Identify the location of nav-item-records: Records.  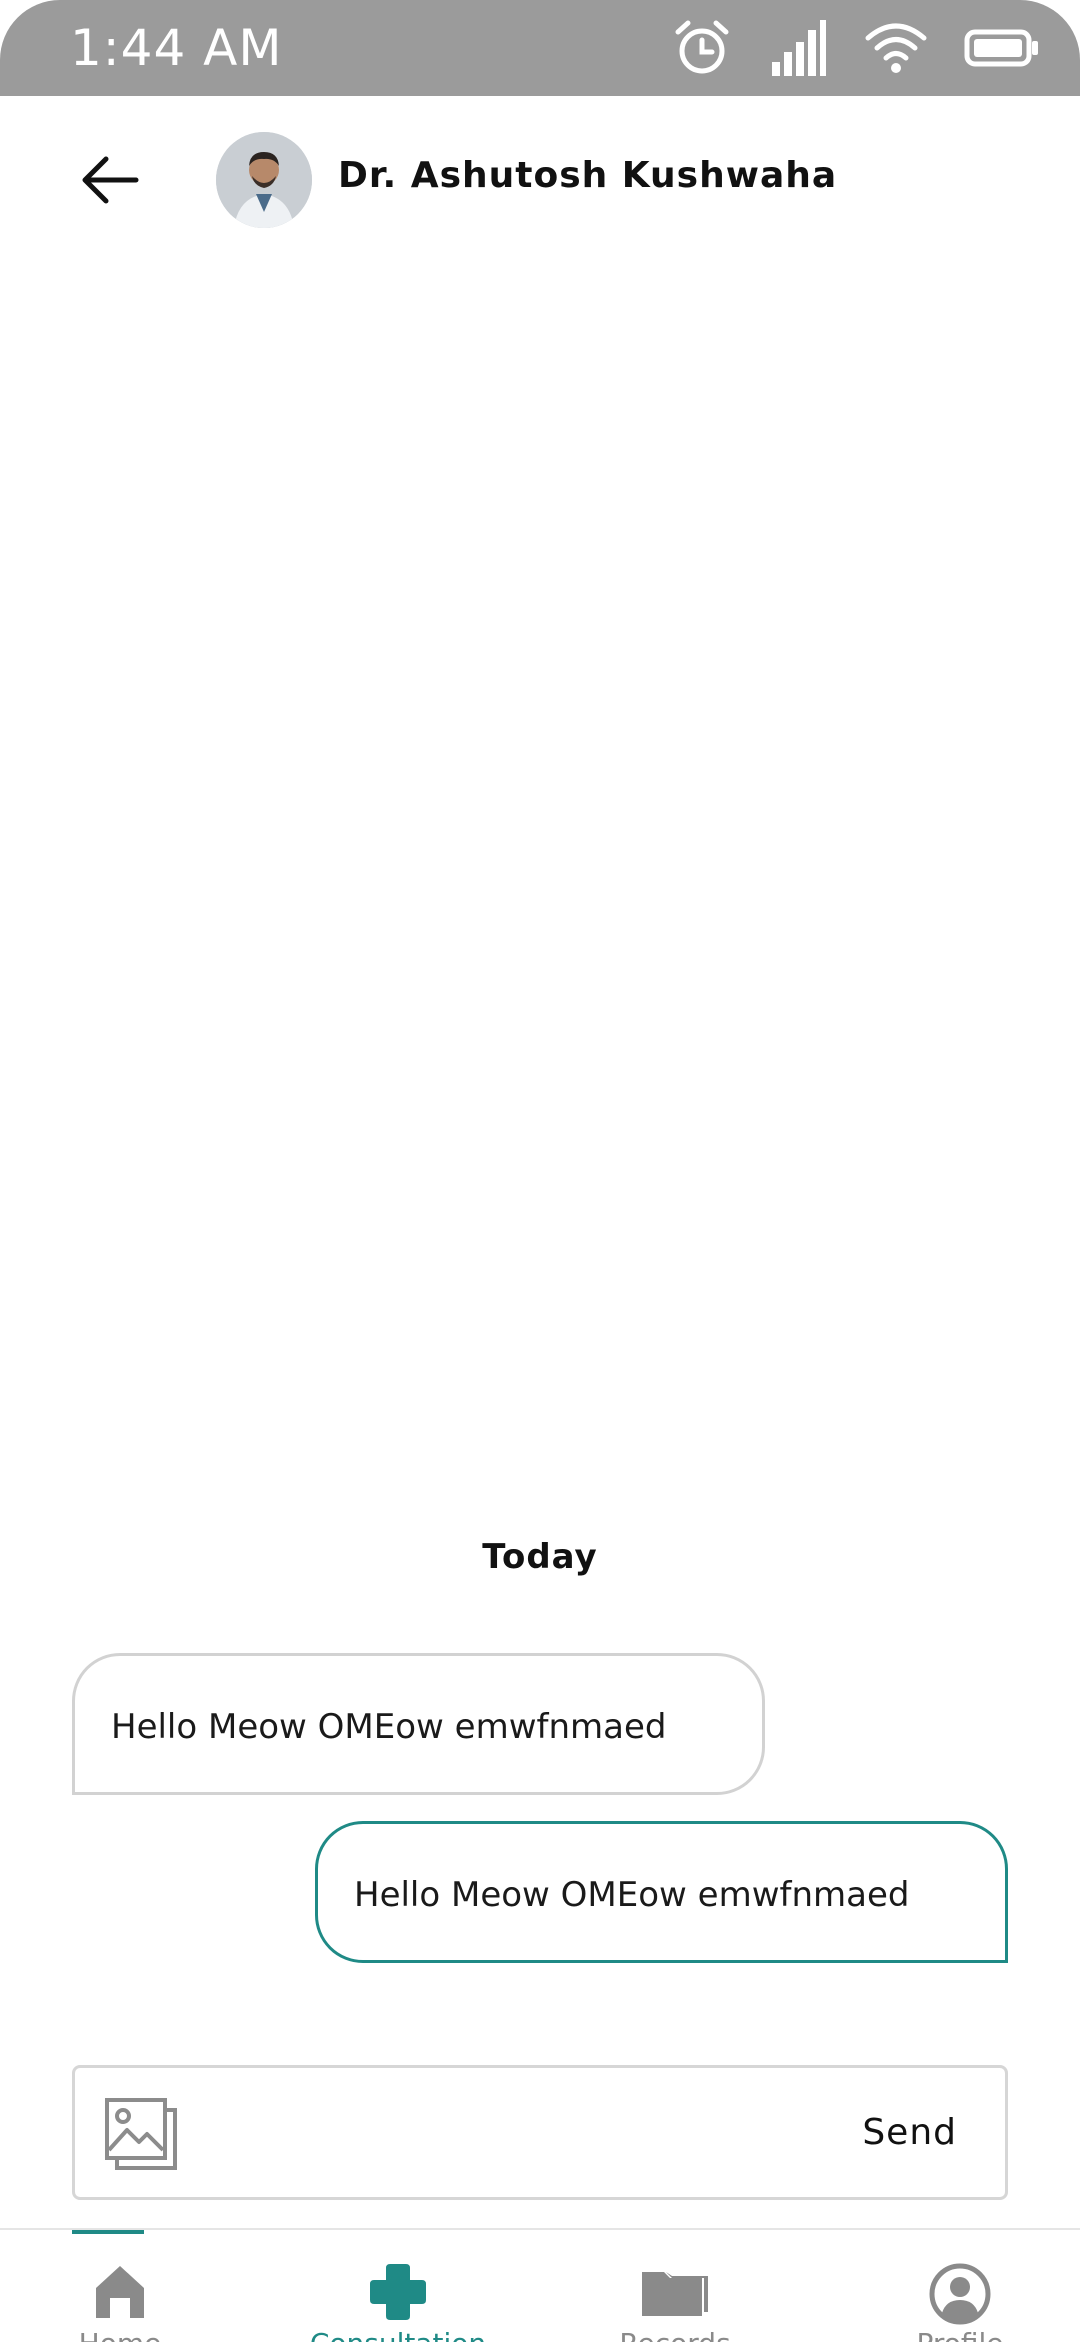
(675, 2286).